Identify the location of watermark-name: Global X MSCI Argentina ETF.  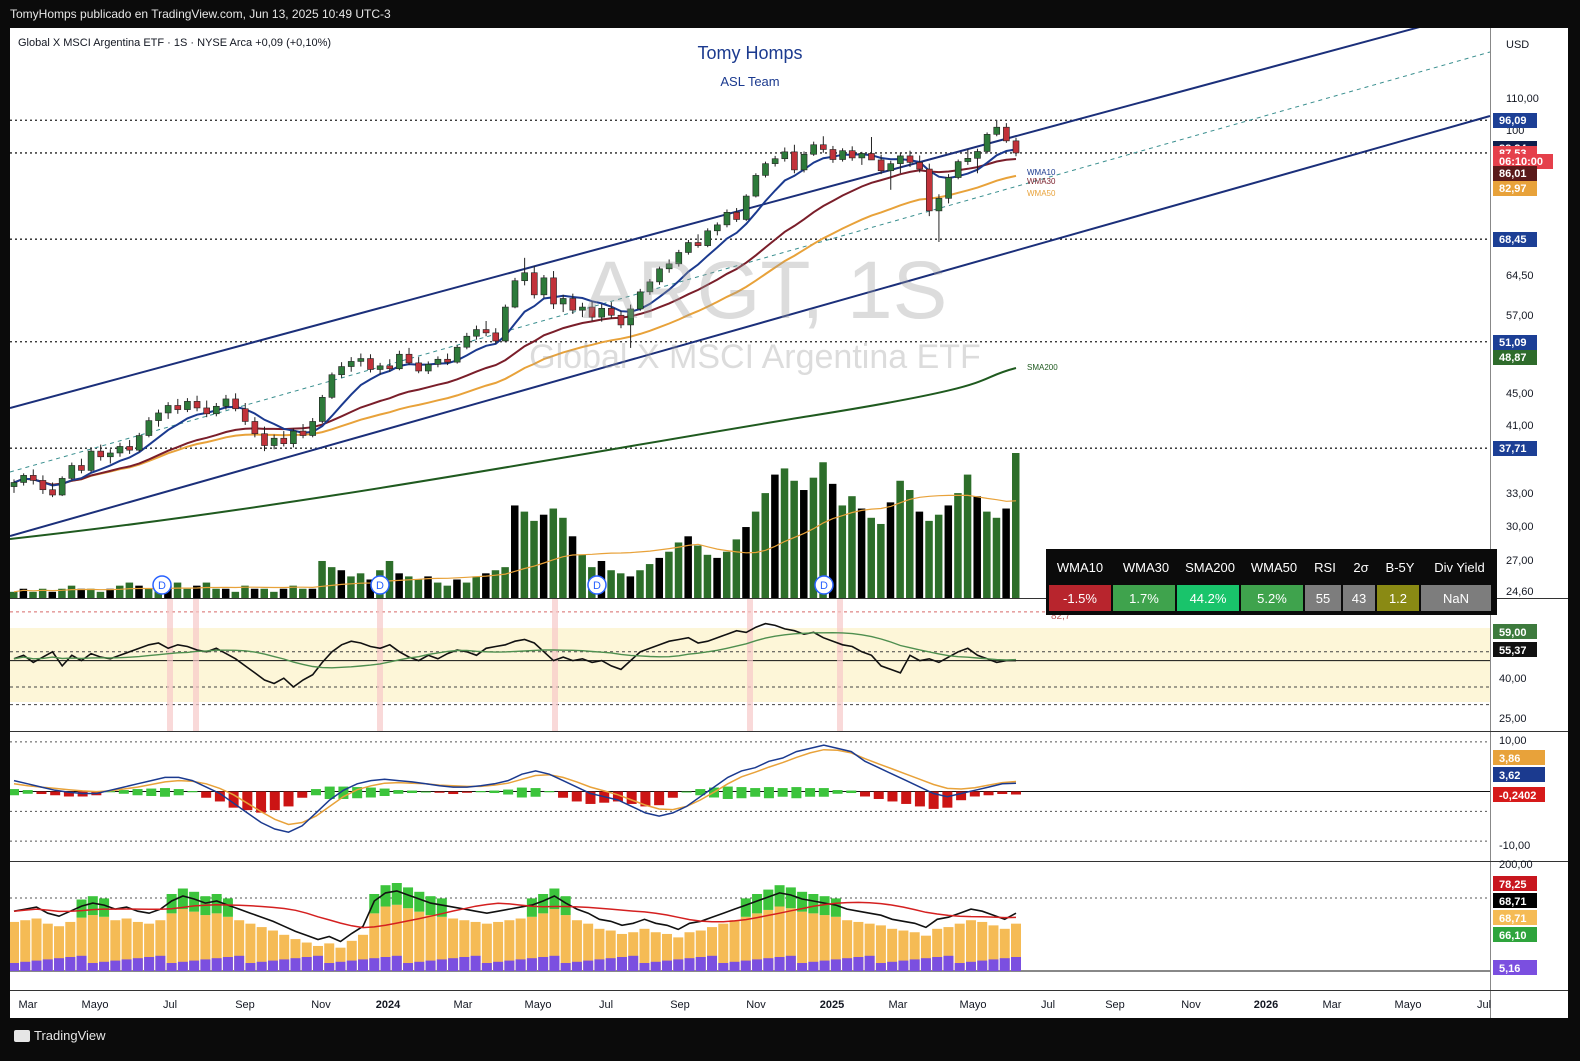
(755, 357).